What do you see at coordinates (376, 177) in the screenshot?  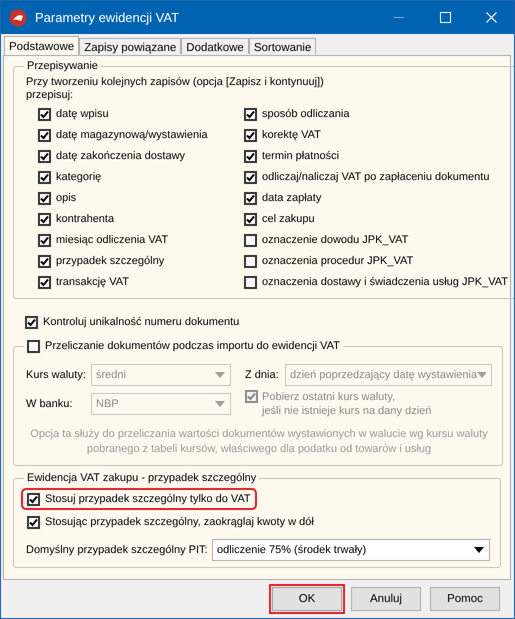 I see `checkbox-label: odliczaj/naliczaj VAT po zapłaceniu dokumentu` at bounding box center [376, 177].